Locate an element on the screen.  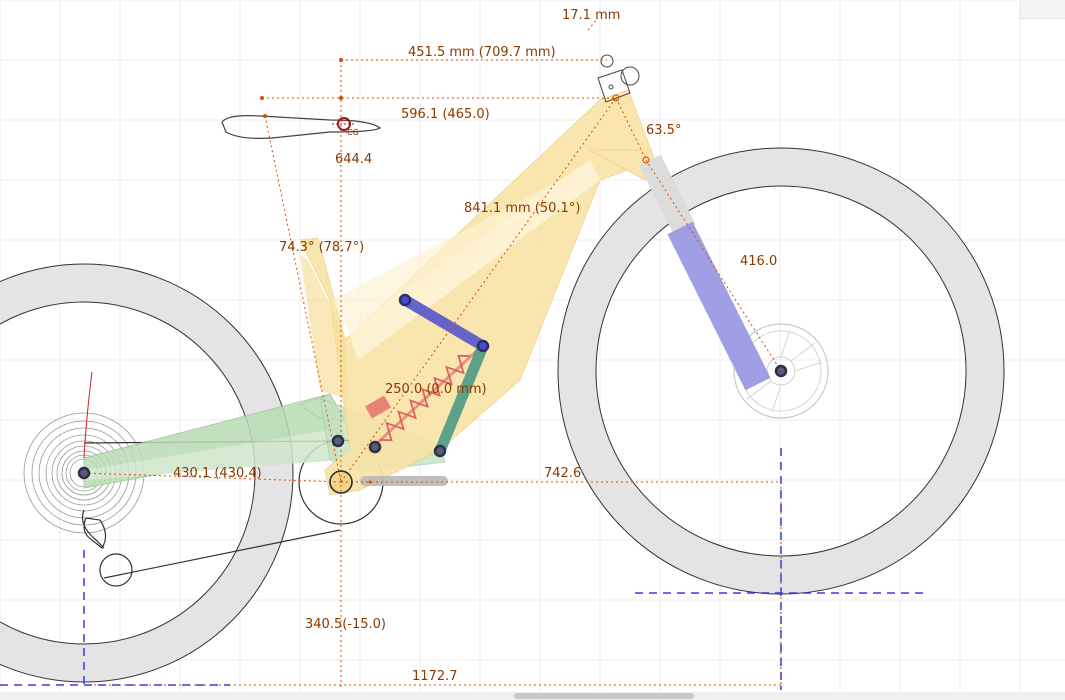
top-length-label: 841.1 mm (50.1°) is located at coordinates (522, 208).